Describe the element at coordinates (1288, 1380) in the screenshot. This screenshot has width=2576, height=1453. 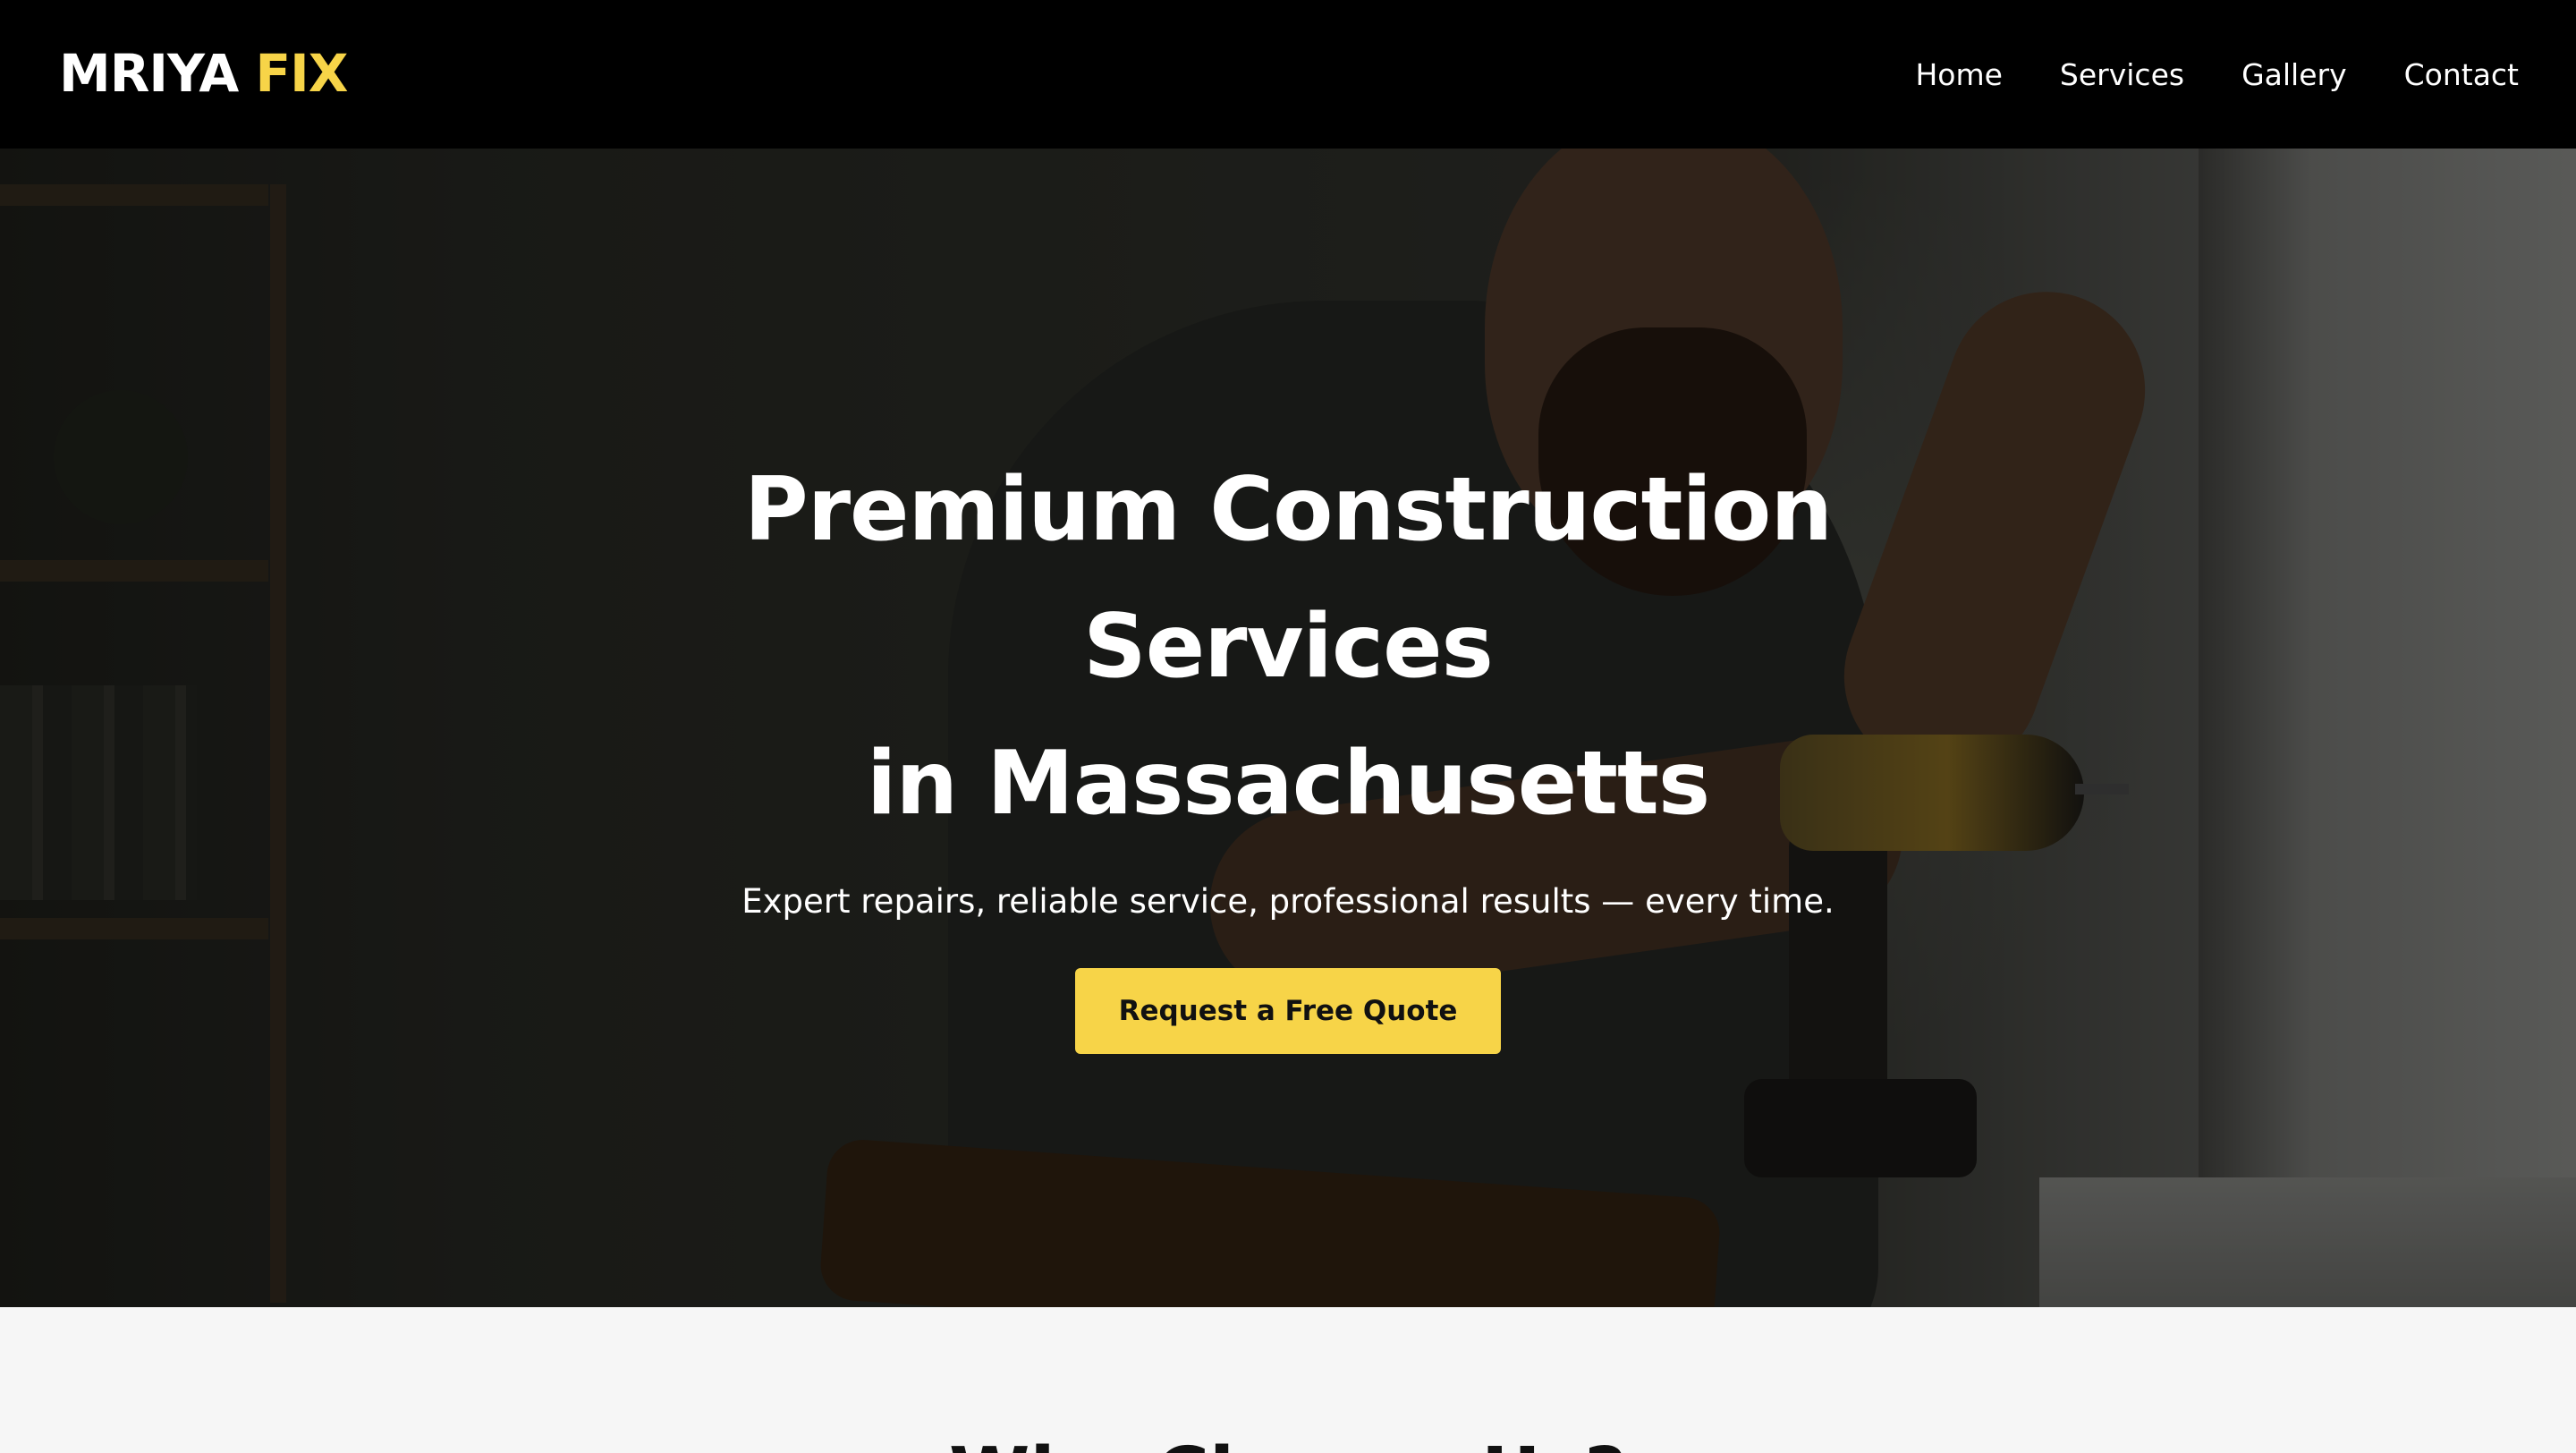
I see `why-choose-us-section: Why Choose Us?` at that location.